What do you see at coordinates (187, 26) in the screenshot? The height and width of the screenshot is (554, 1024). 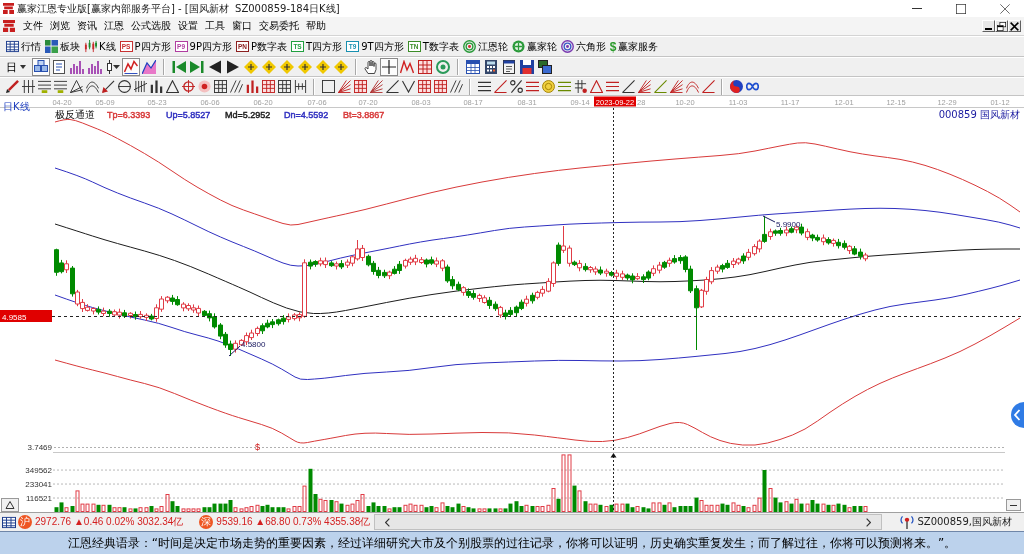 I see `menu-item: 设置` at bounding box center [187, 26].